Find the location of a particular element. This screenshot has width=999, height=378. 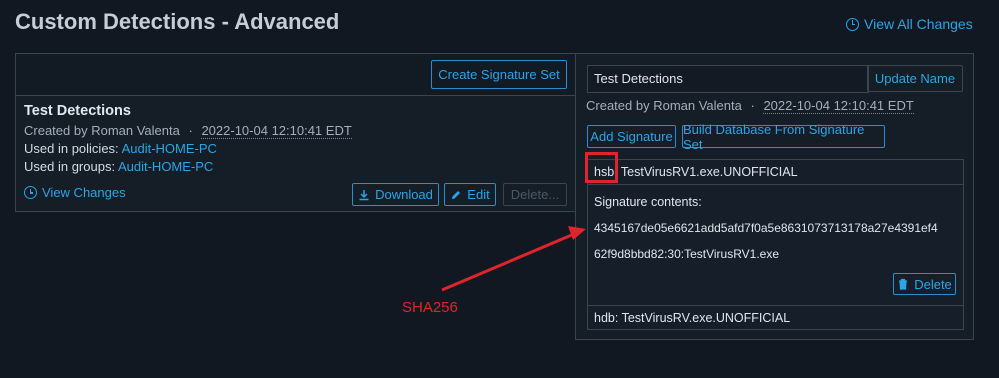

view-changes-label: View Changes is located at coordinates (84, 192).